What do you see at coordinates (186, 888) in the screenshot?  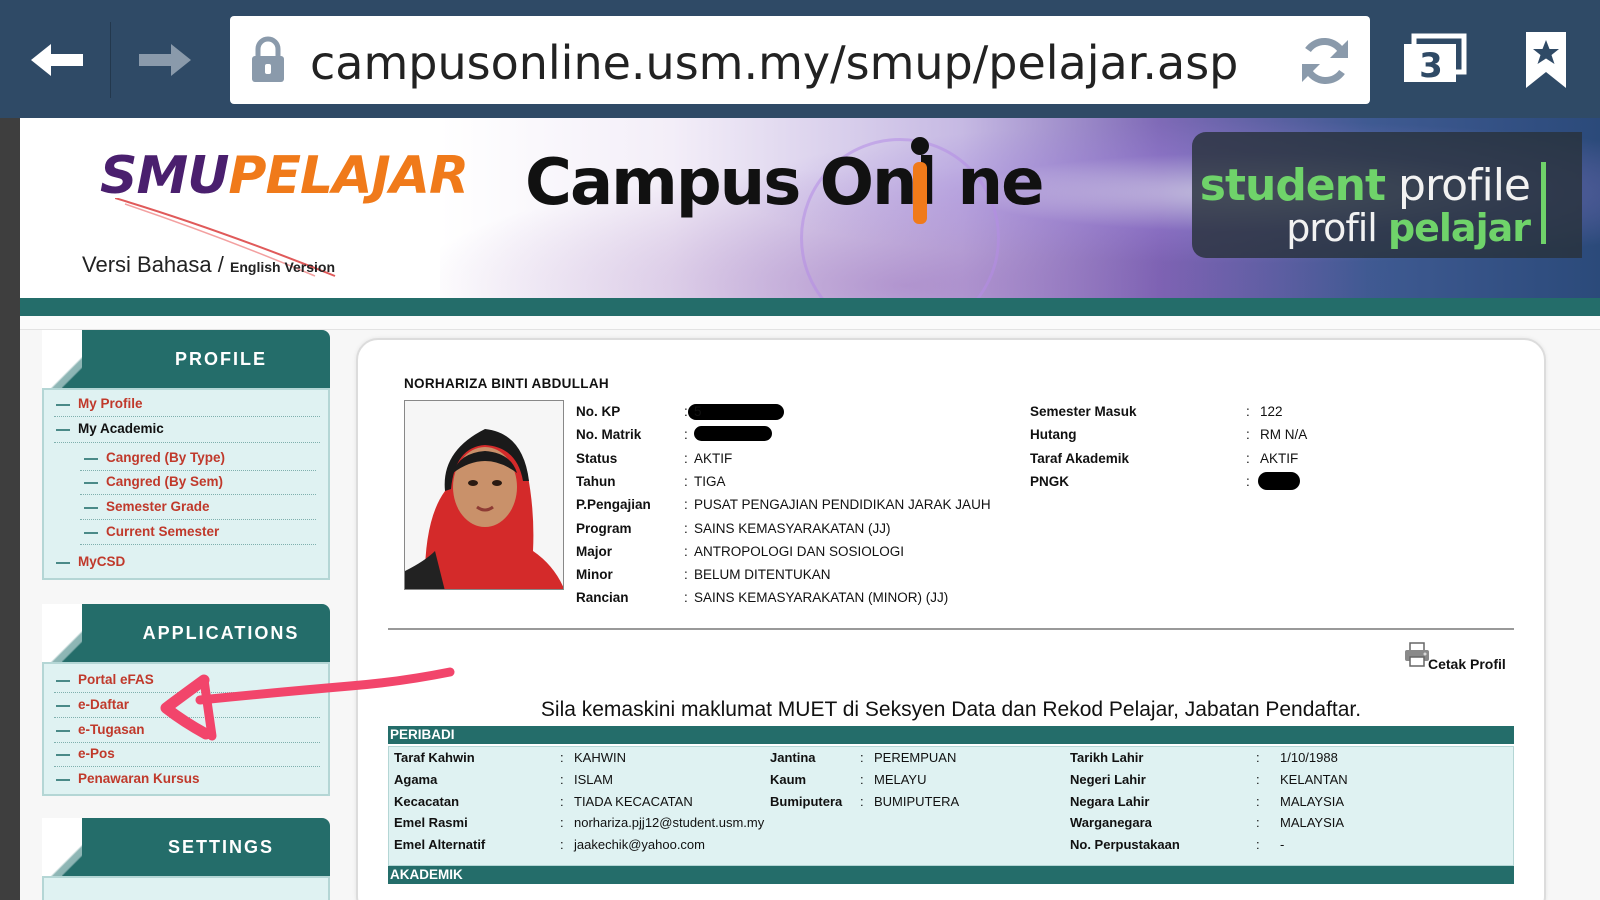 I see `settings-menu` at bounding box center [186, 888].